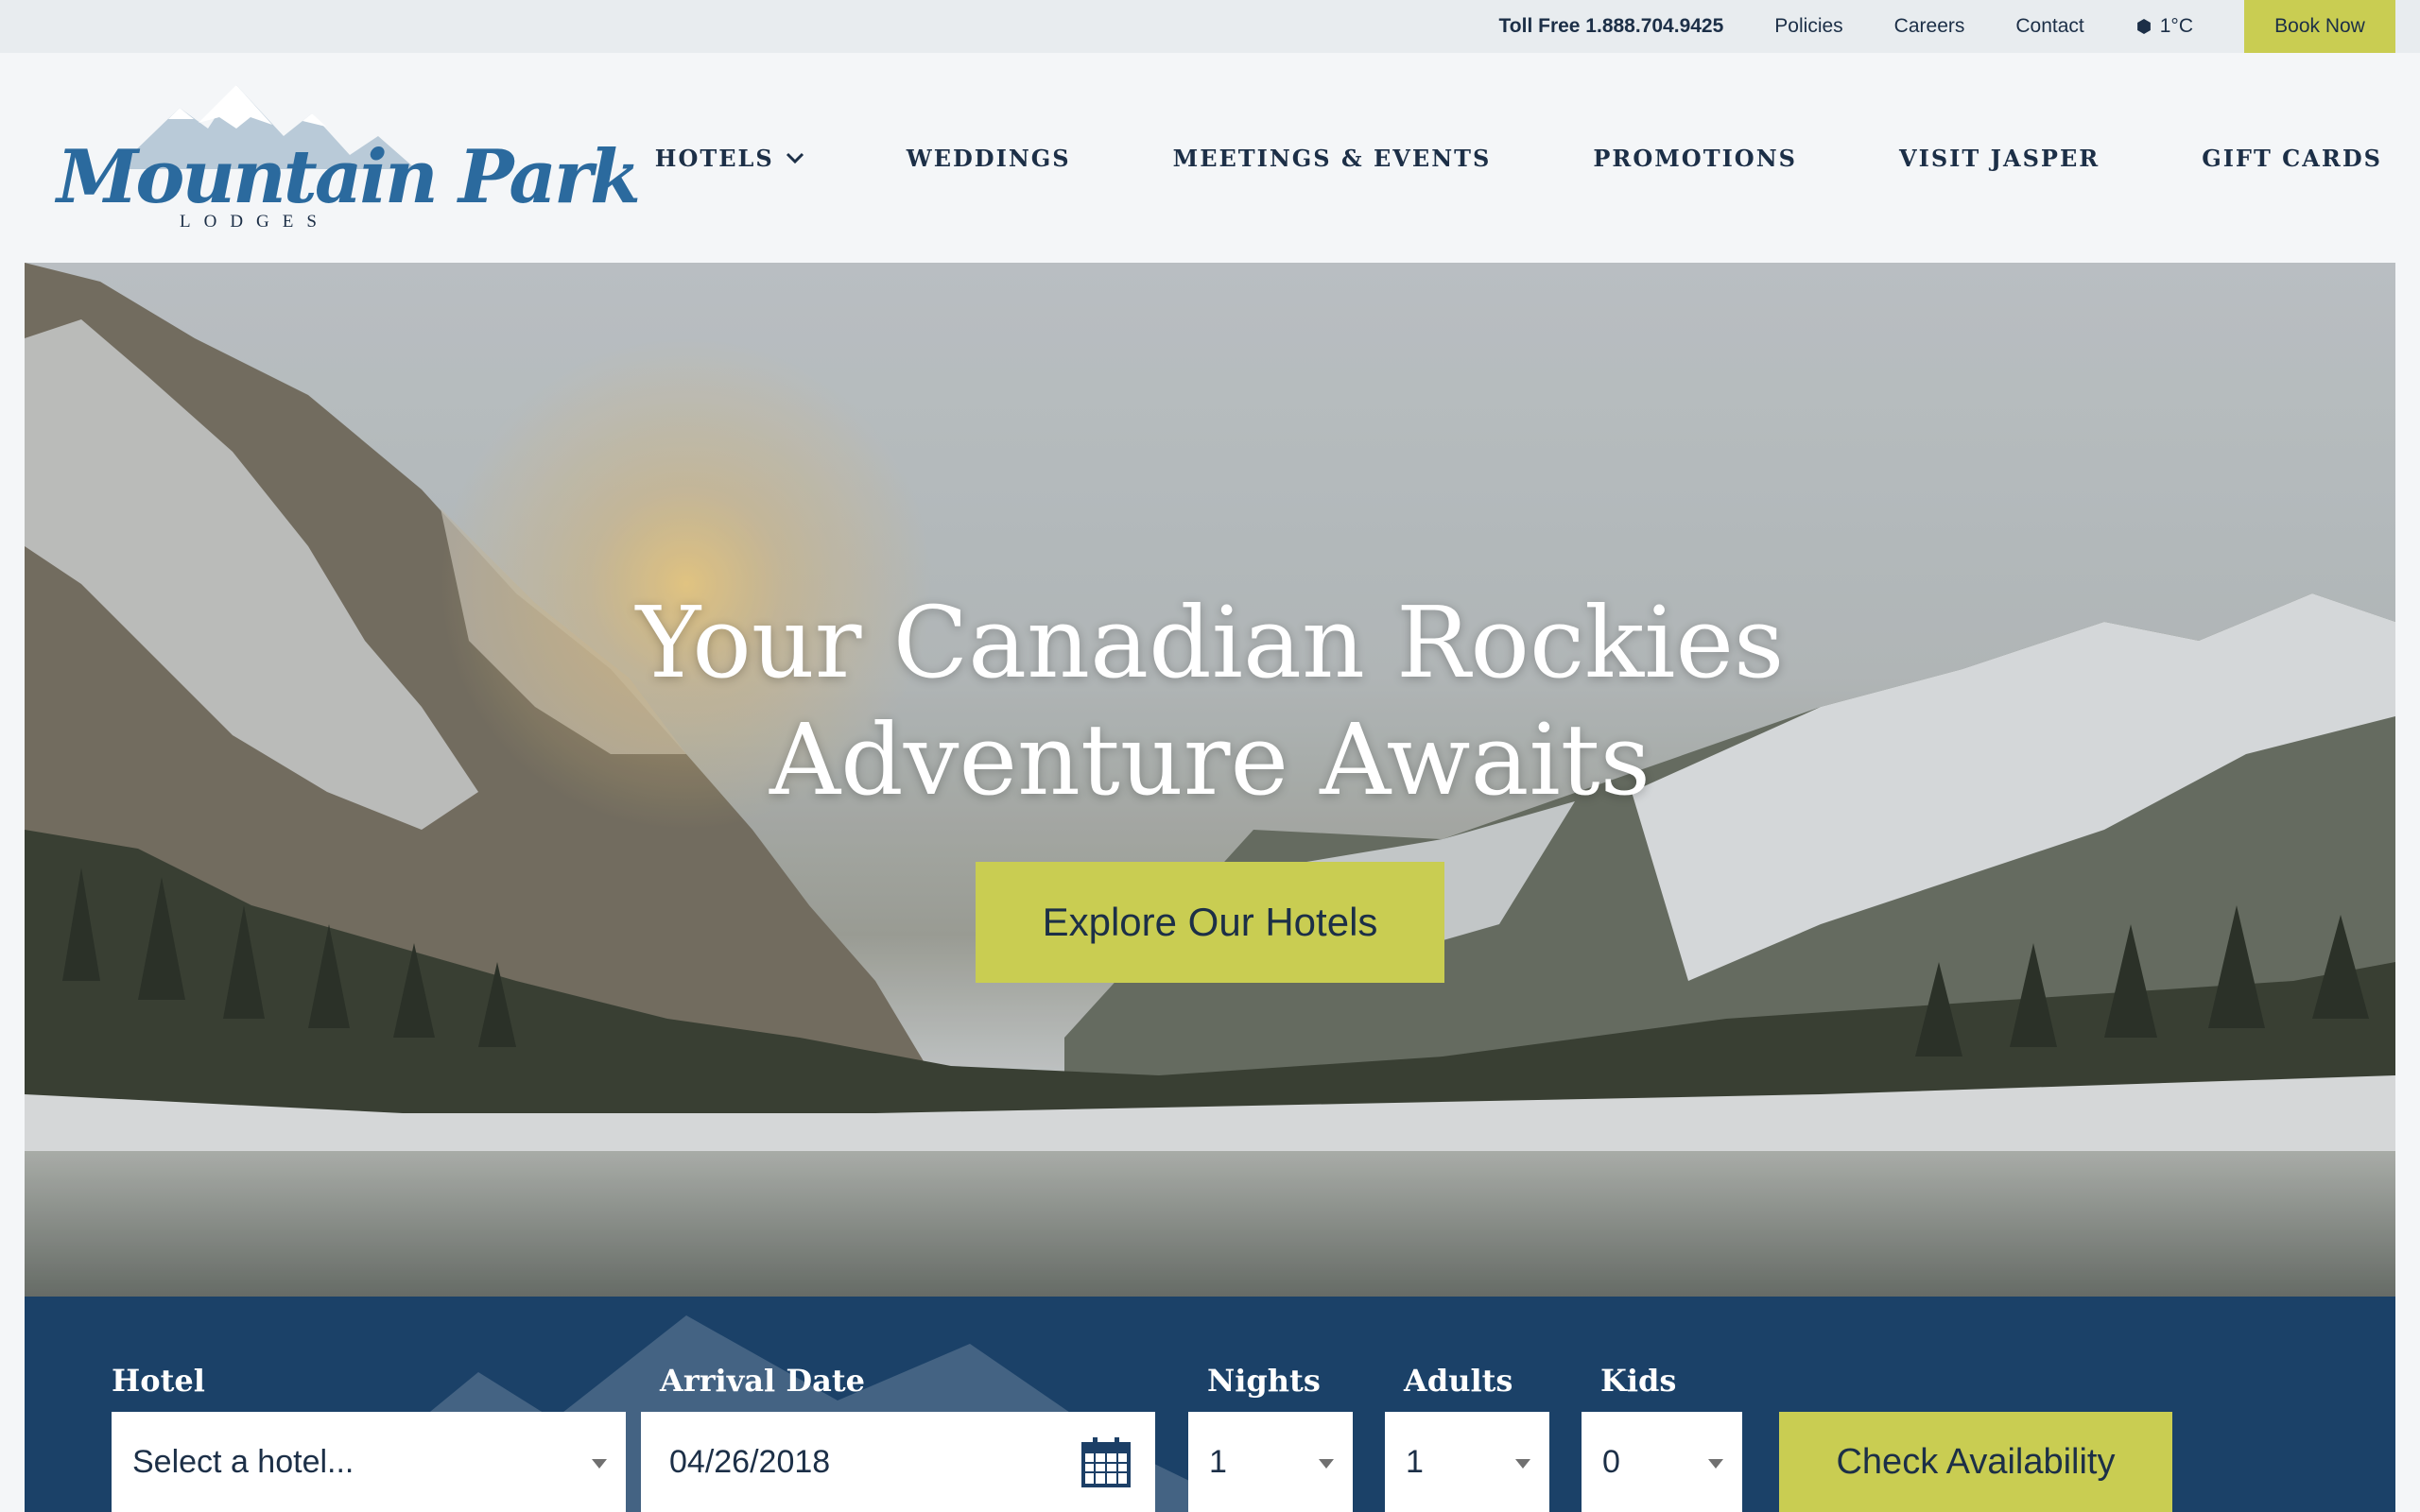 This screenshot has height=1512, width=2420. What do you see at coordinates (1611, 1461) in the screenshot?
I see `kids-select-value: 0` at bounding box center [1611, 1461].